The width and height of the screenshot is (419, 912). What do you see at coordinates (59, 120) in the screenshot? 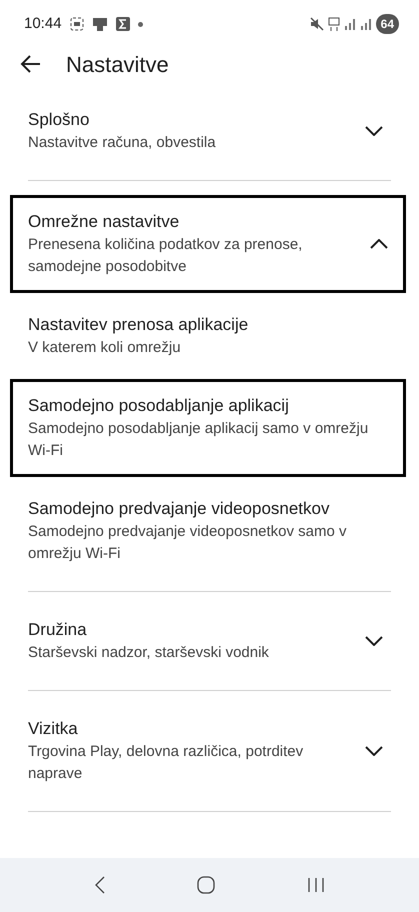
I see `item-title: Splošno` at bounding box center [59, 120].